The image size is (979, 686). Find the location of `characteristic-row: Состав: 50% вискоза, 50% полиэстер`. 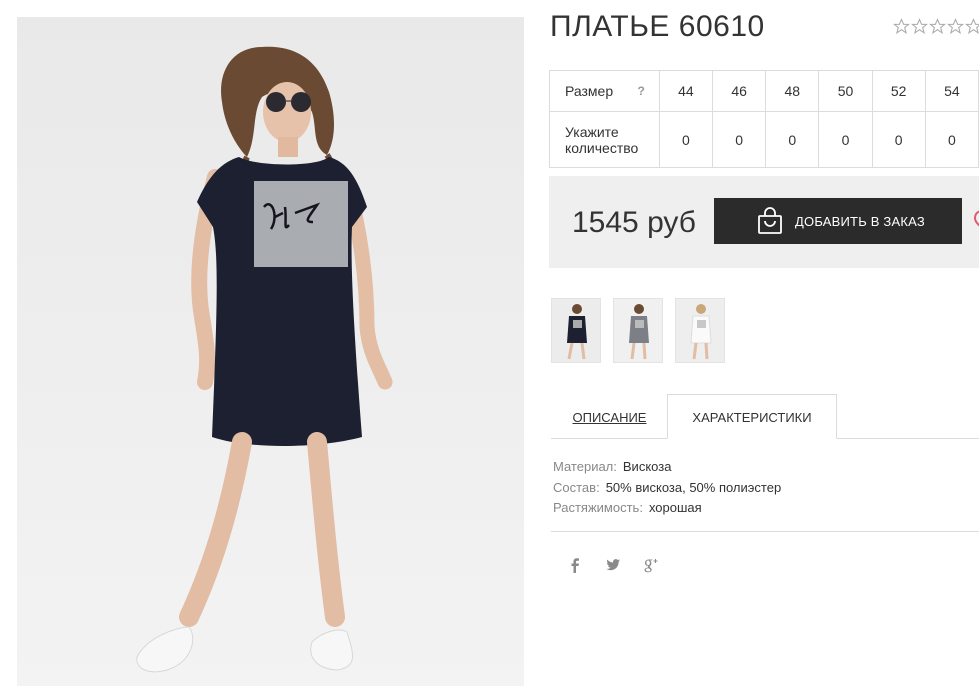

characteristic-row: Состав: 50% вискоза, 50% полиэстер is located at coordinates (667, 488).